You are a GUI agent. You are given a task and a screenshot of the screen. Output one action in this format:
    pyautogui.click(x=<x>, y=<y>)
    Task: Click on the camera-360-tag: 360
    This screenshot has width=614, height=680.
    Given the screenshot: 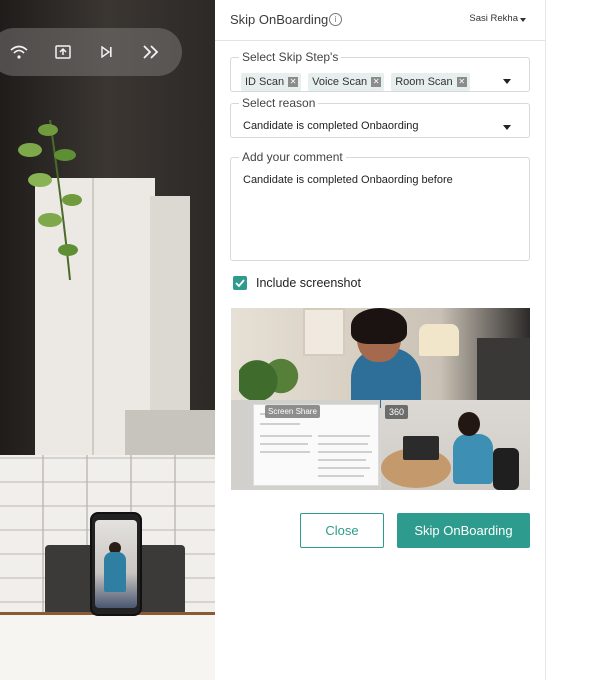 What is the action you would take?
    pyautogui.click(x=397, y=412)
    